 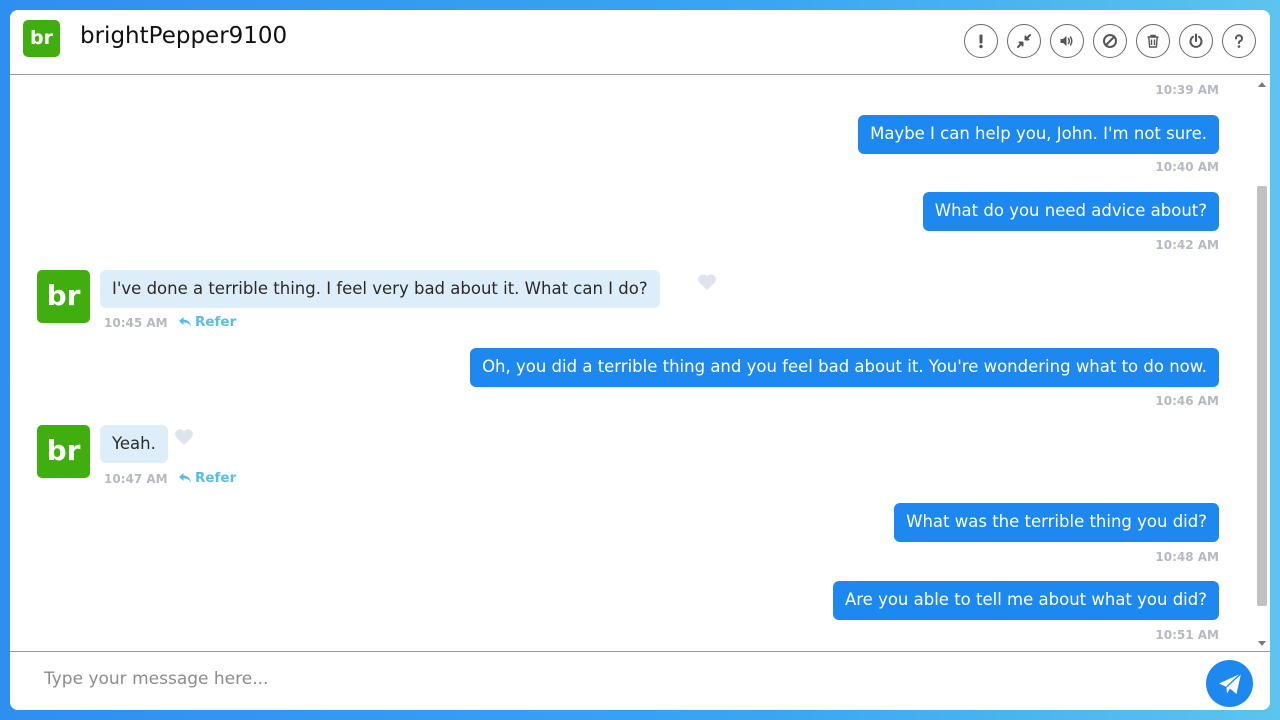 I want to click on composer, so click(x=640, y=680).